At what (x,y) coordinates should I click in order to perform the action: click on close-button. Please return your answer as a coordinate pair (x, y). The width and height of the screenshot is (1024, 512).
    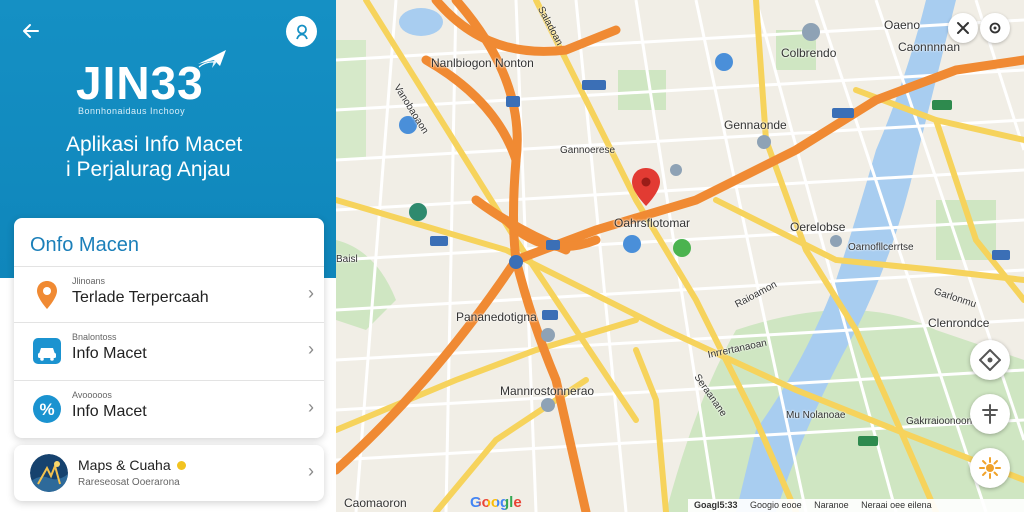
    Looking at the image, I should click on (963, 28).